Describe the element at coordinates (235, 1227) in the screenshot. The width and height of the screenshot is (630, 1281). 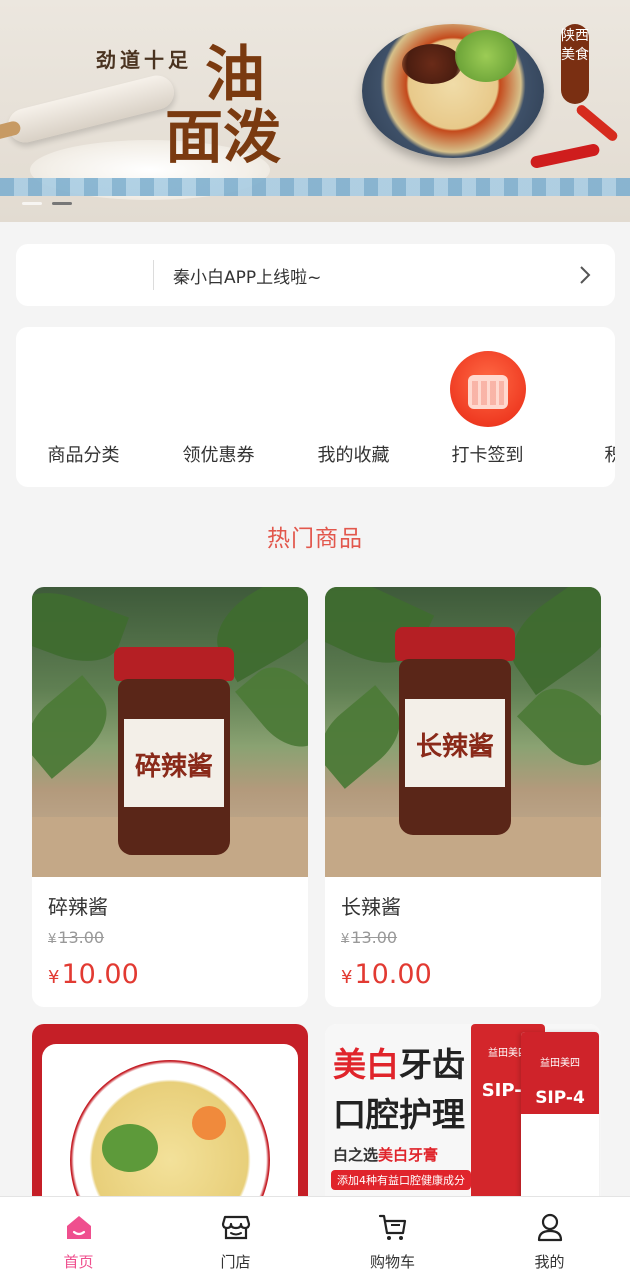
I see `store-icon` at that location.